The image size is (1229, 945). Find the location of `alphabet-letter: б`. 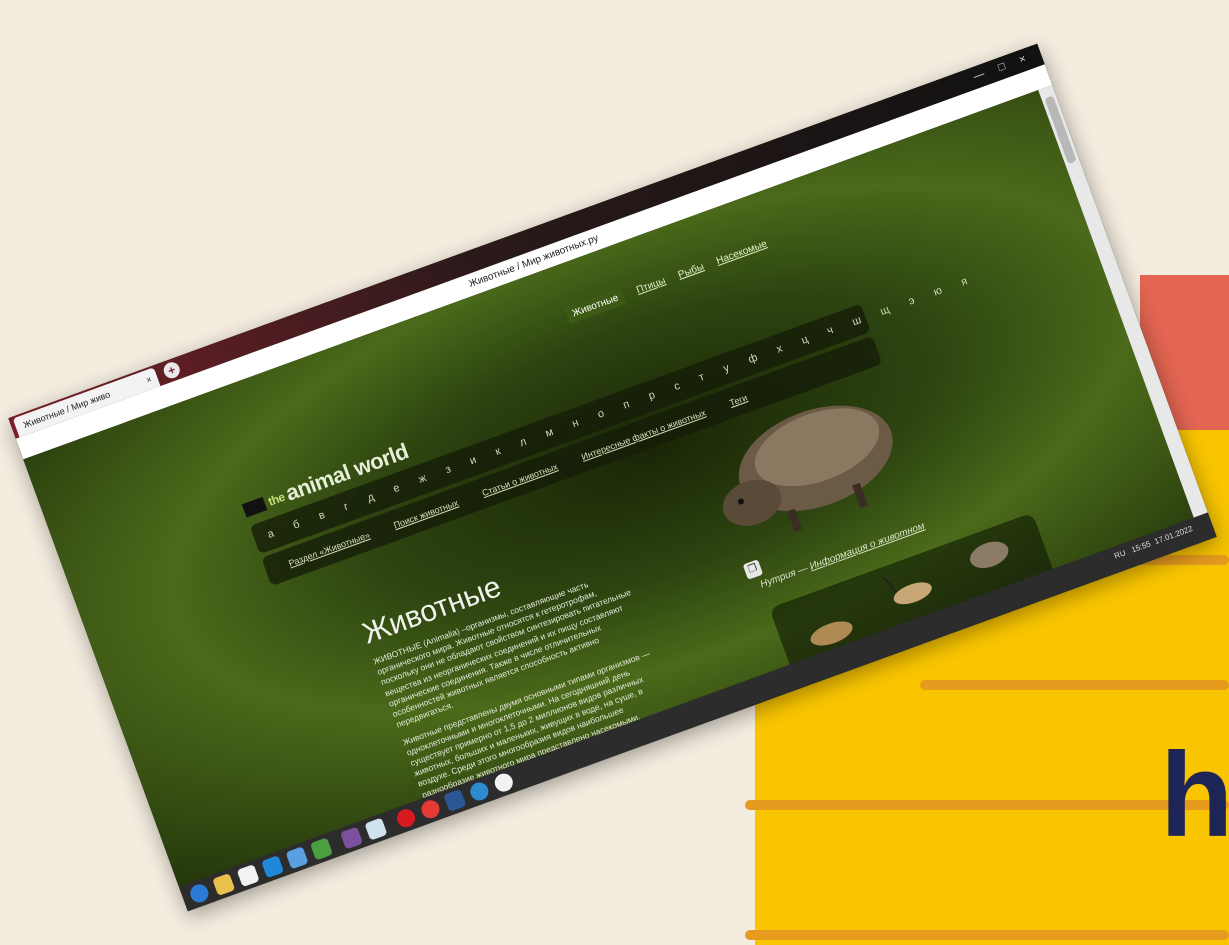

alphabet-letter: б is located at coordinates (296, 524).